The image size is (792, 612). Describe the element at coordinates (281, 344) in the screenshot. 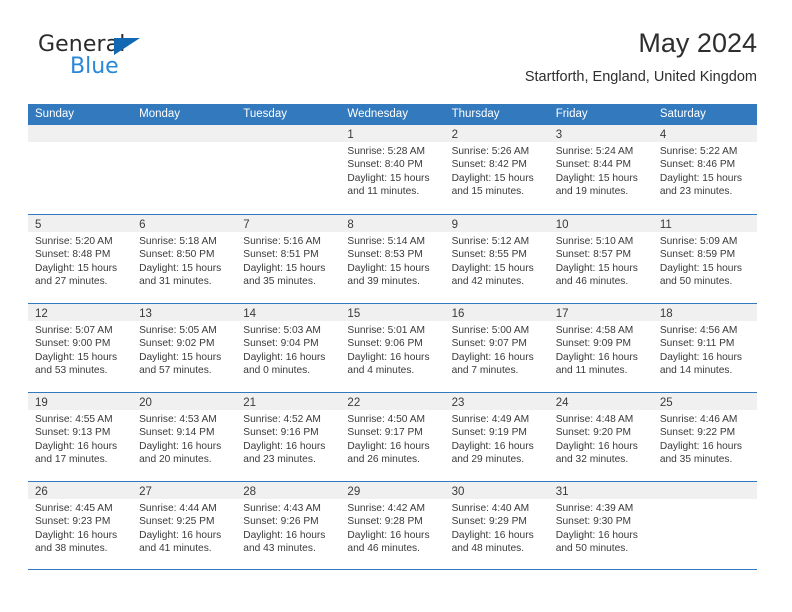

I see `day-detail-line: Sunset: 9:04 PM` at that location.